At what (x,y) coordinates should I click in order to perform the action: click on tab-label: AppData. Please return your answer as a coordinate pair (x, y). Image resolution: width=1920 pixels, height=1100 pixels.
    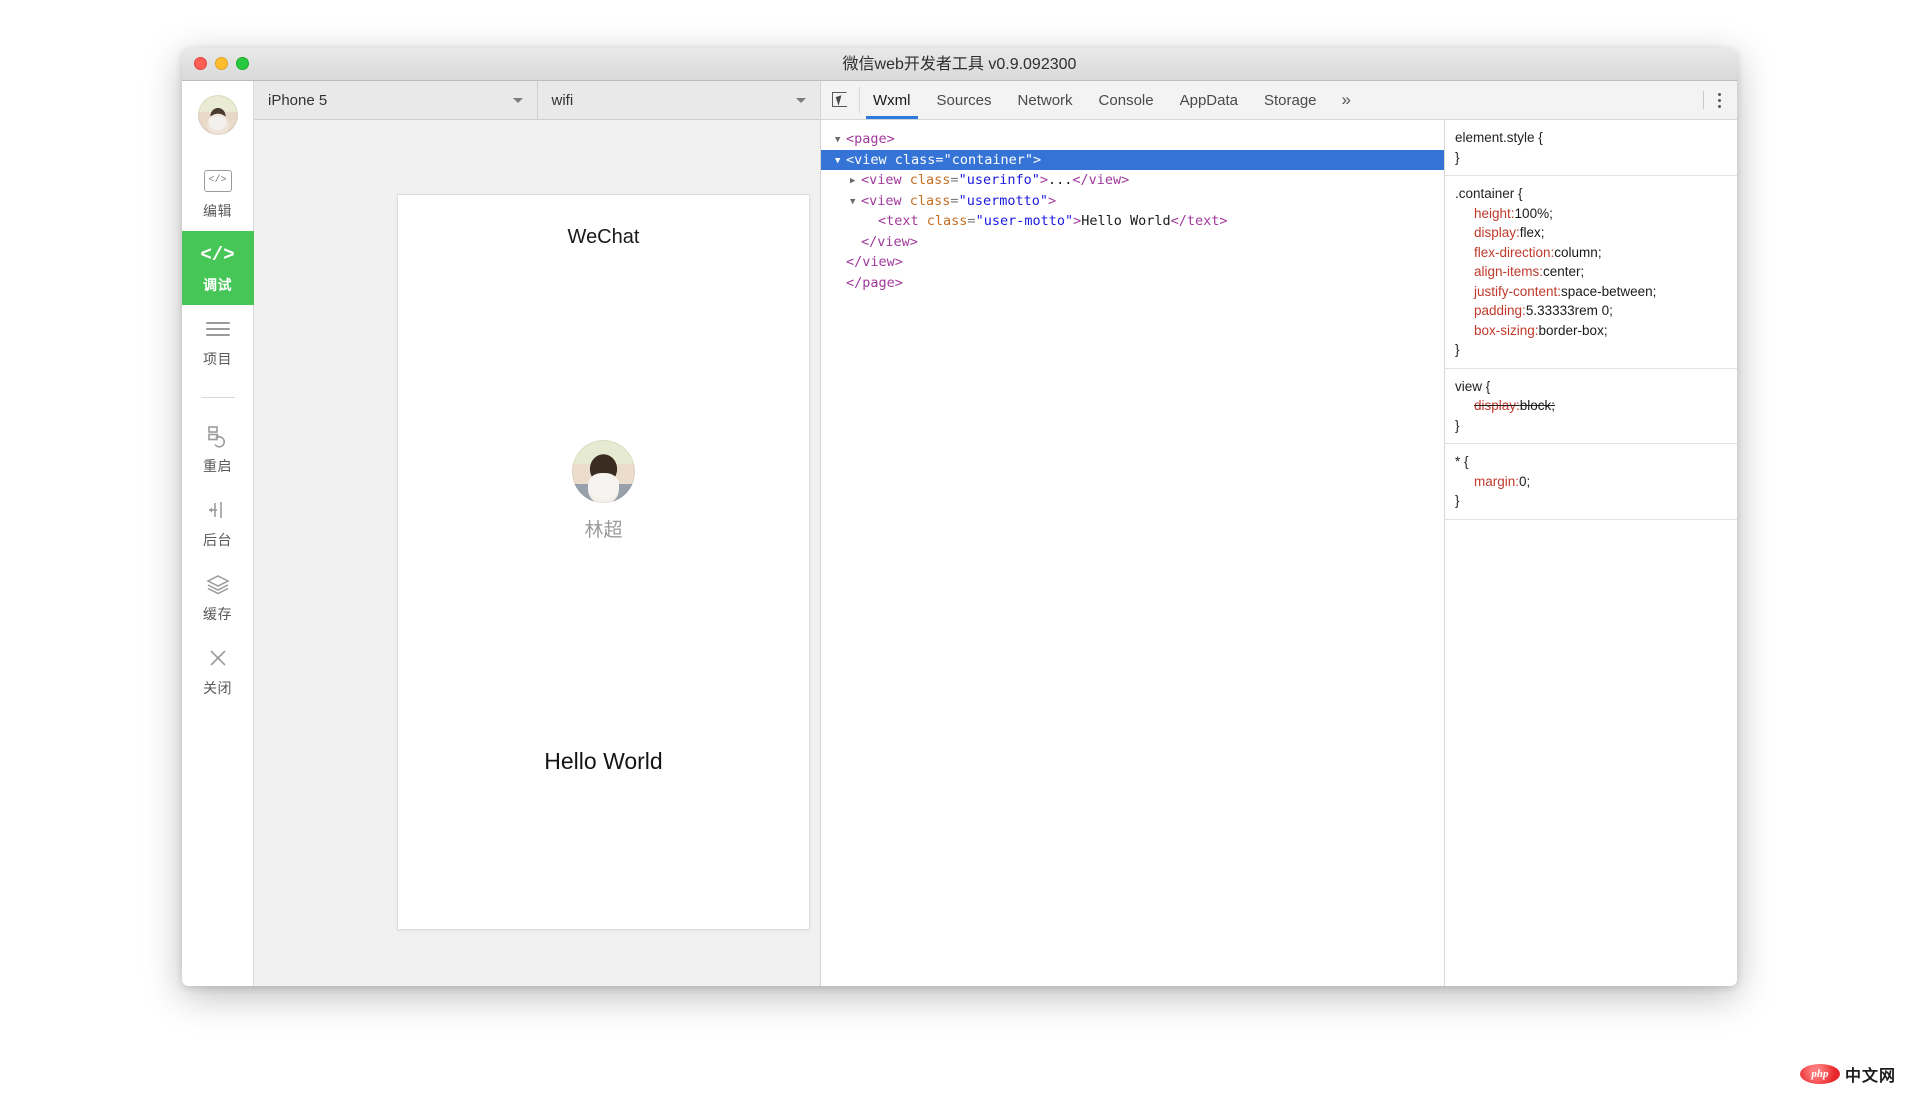
    Looking at the image, I should click on (1208, 100).